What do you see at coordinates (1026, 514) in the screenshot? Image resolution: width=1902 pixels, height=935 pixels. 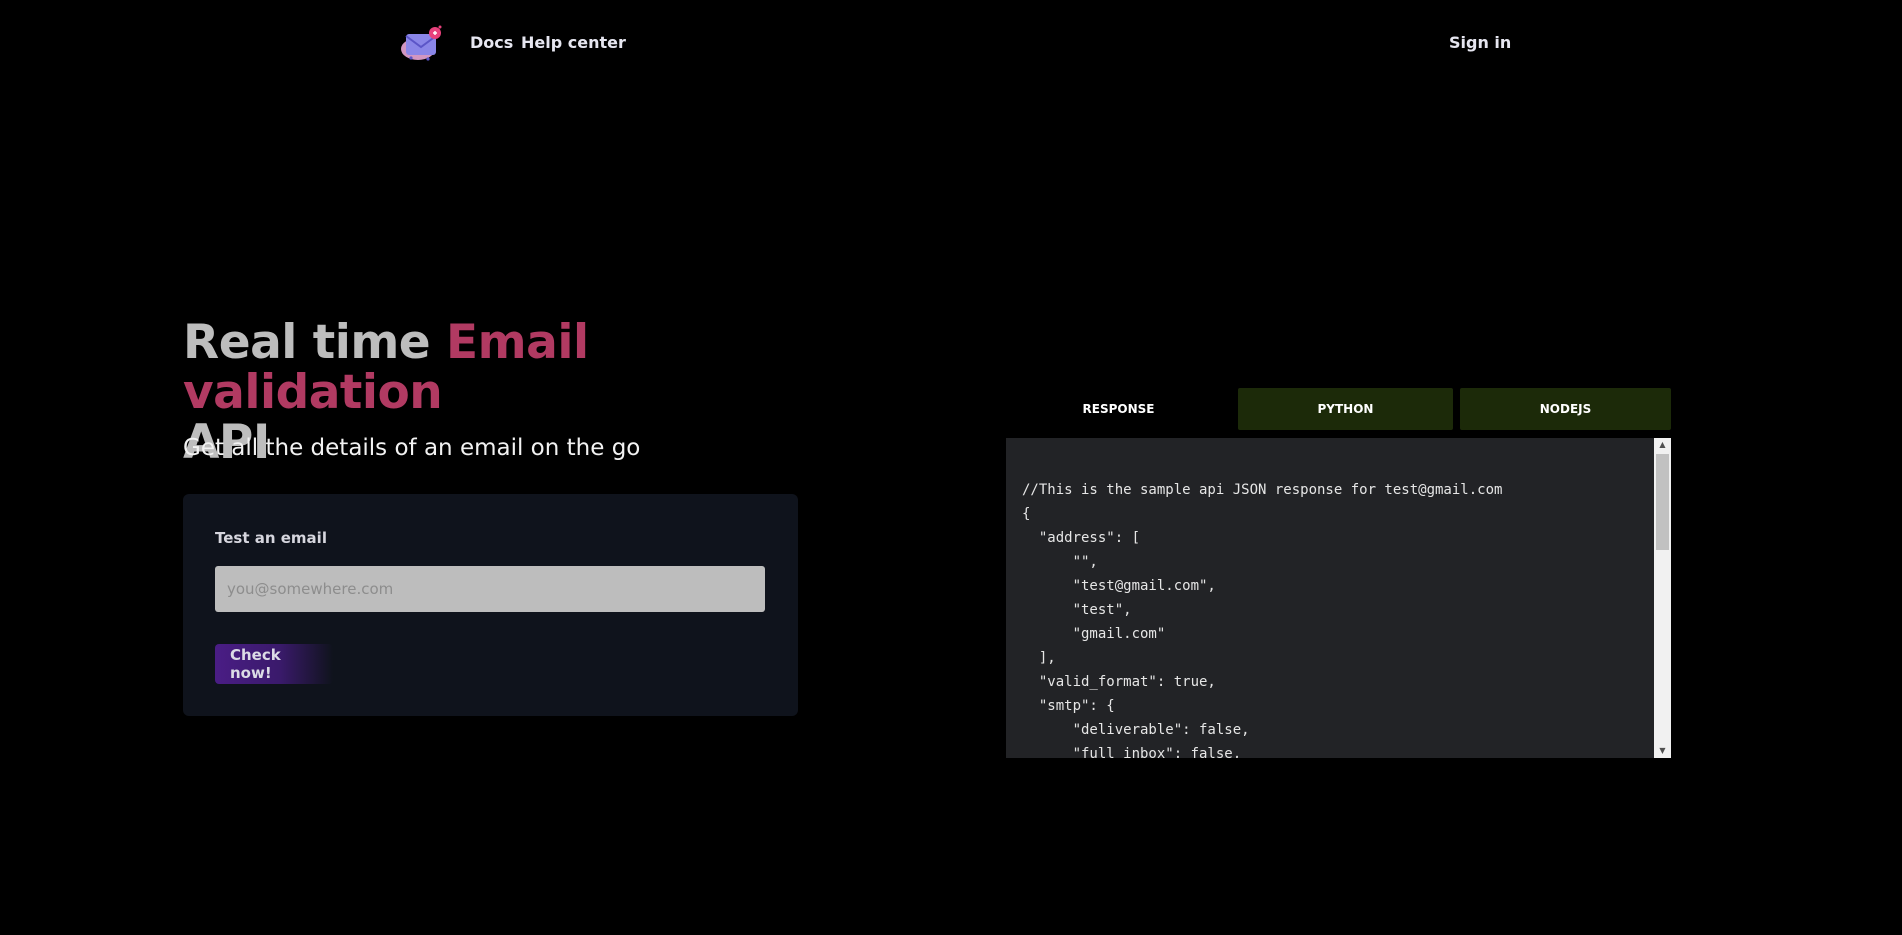 I see `code-line: {` at bounding box center [1026, 514].